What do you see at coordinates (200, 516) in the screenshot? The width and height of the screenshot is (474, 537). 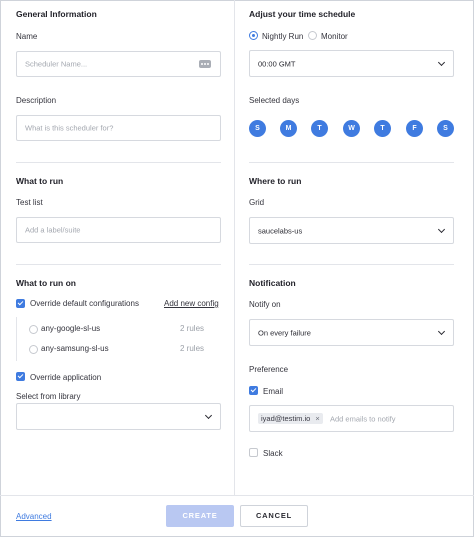 I see `create-button: CREATE` at bounding box center [200, 516].